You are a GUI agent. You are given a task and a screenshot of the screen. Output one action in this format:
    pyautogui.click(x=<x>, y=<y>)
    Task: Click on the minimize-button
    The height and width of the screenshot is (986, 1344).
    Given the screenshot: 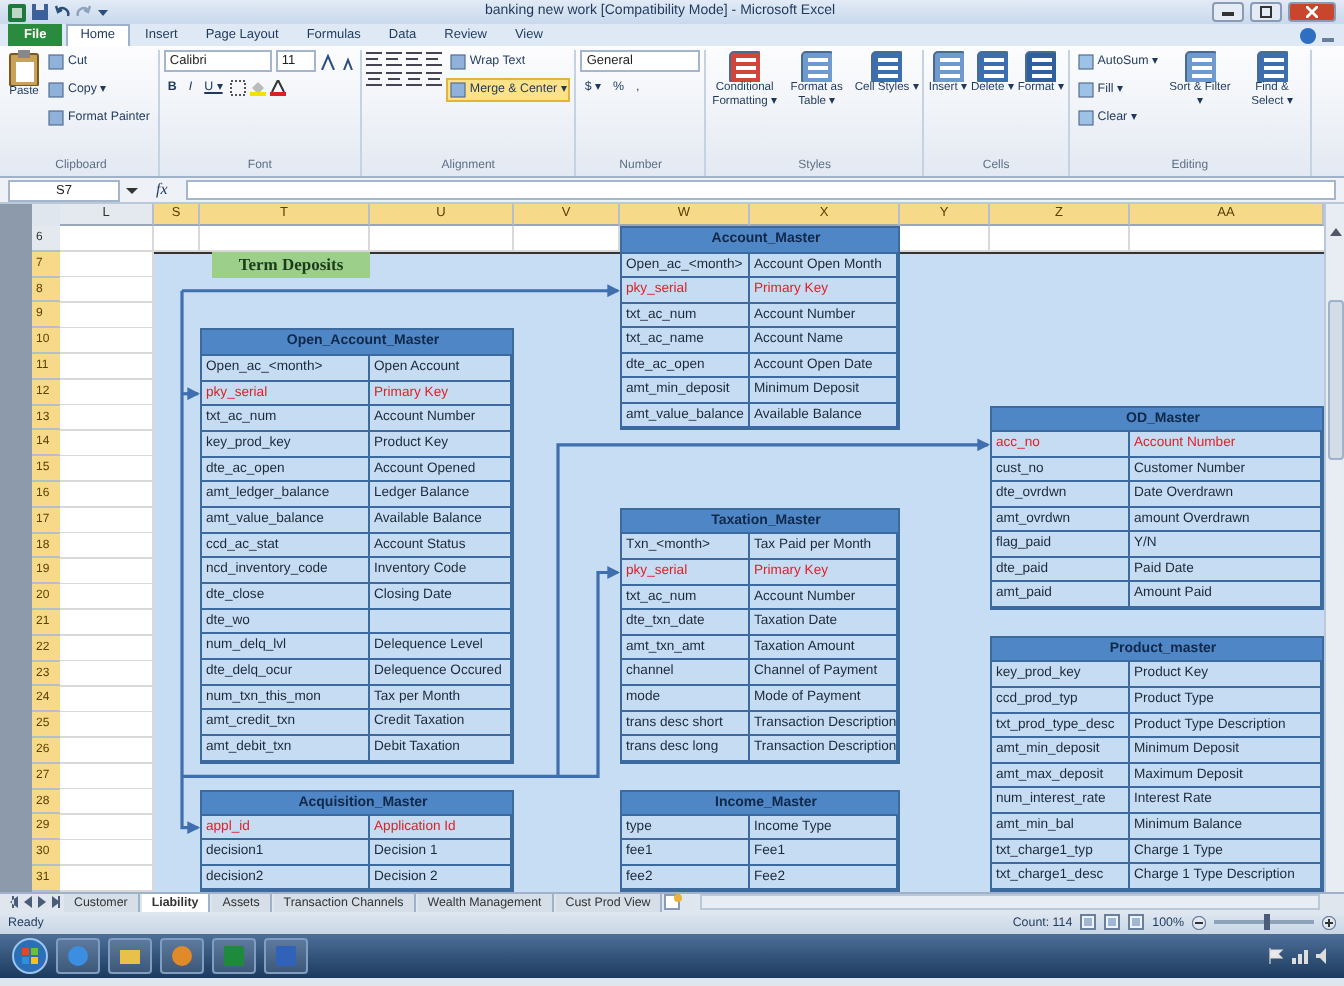 What is the action you would take?
    pyautogui.click(x=1228, y=12)
    